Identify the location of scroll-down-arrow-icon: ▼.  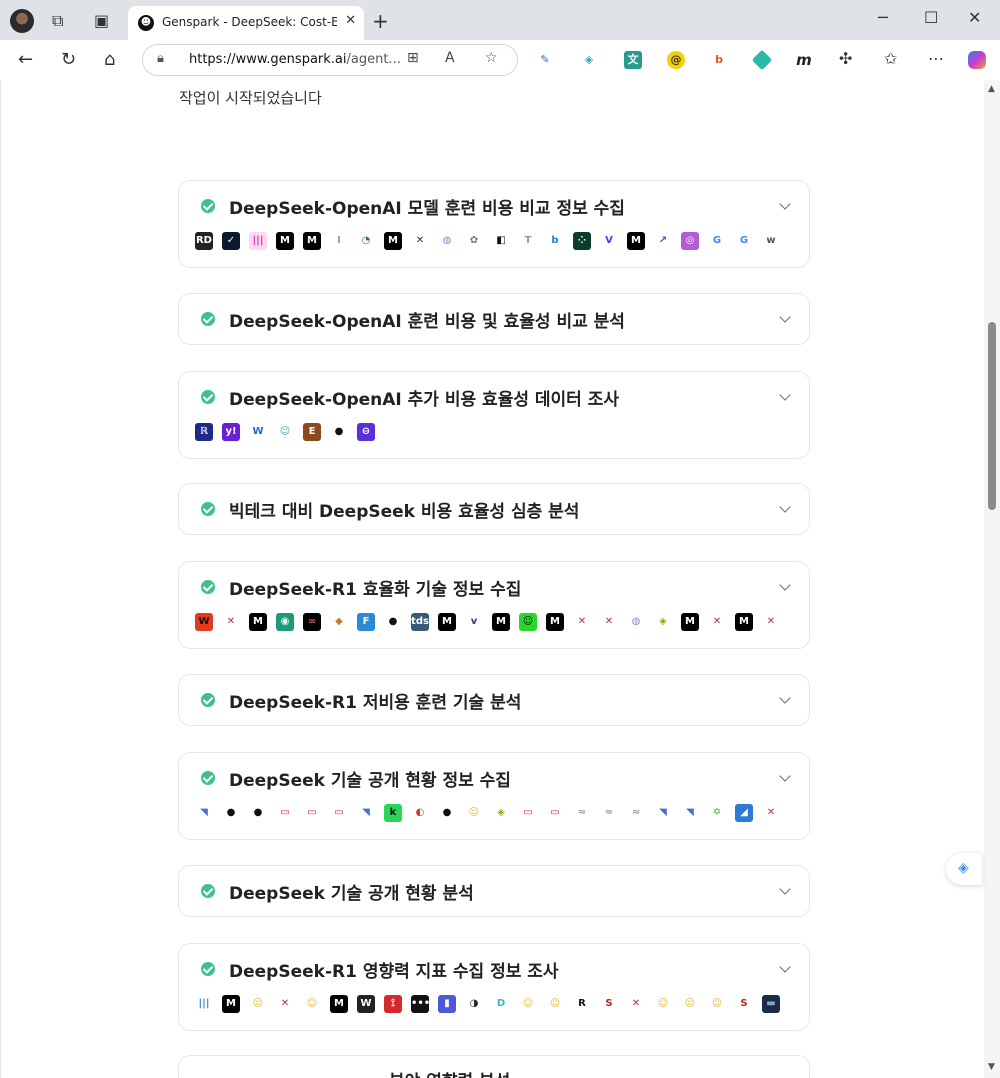
(991, 1067).